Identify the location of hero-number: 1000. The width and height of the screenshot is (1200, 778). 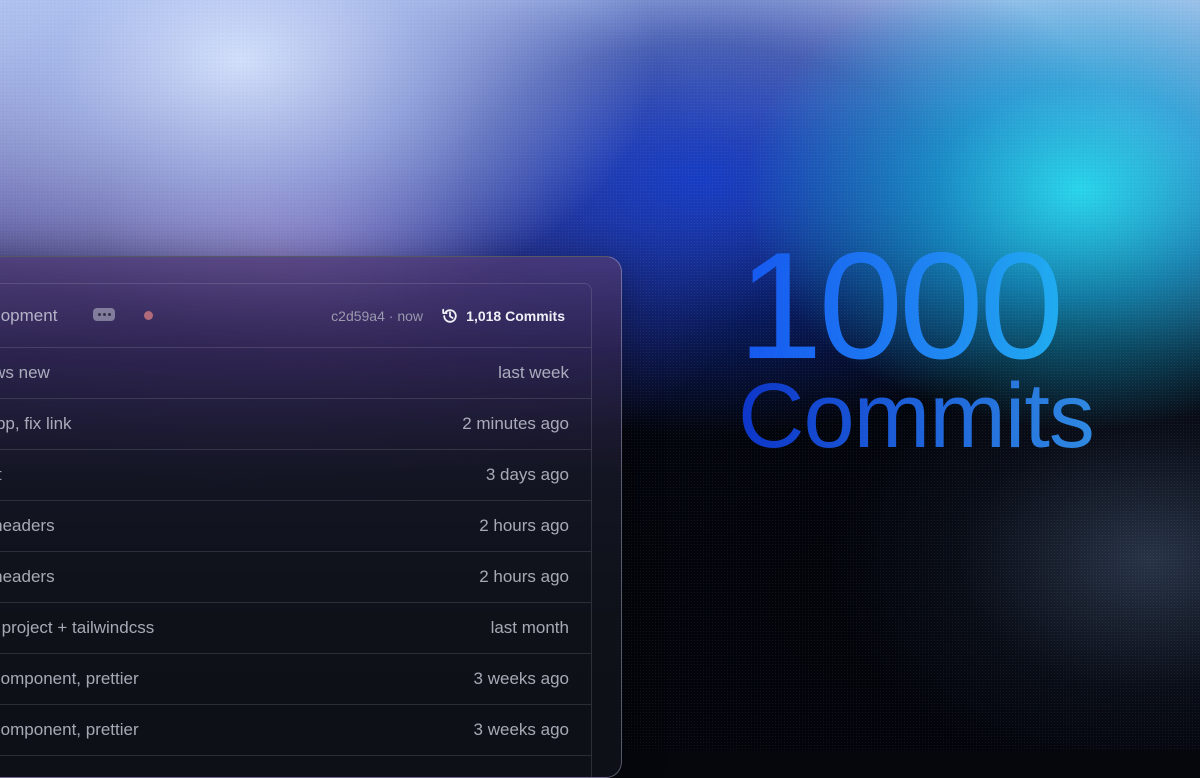
(968, 306).